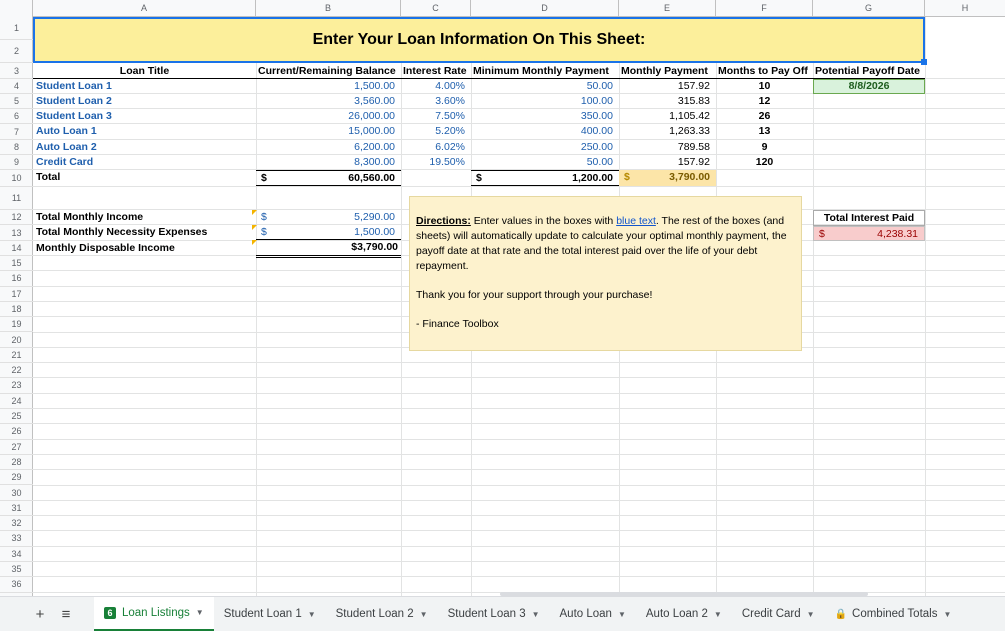 Image resolution: width=1005 pixels, height=631 pixels. I want to click on row-header: 13, so click(16, 233).